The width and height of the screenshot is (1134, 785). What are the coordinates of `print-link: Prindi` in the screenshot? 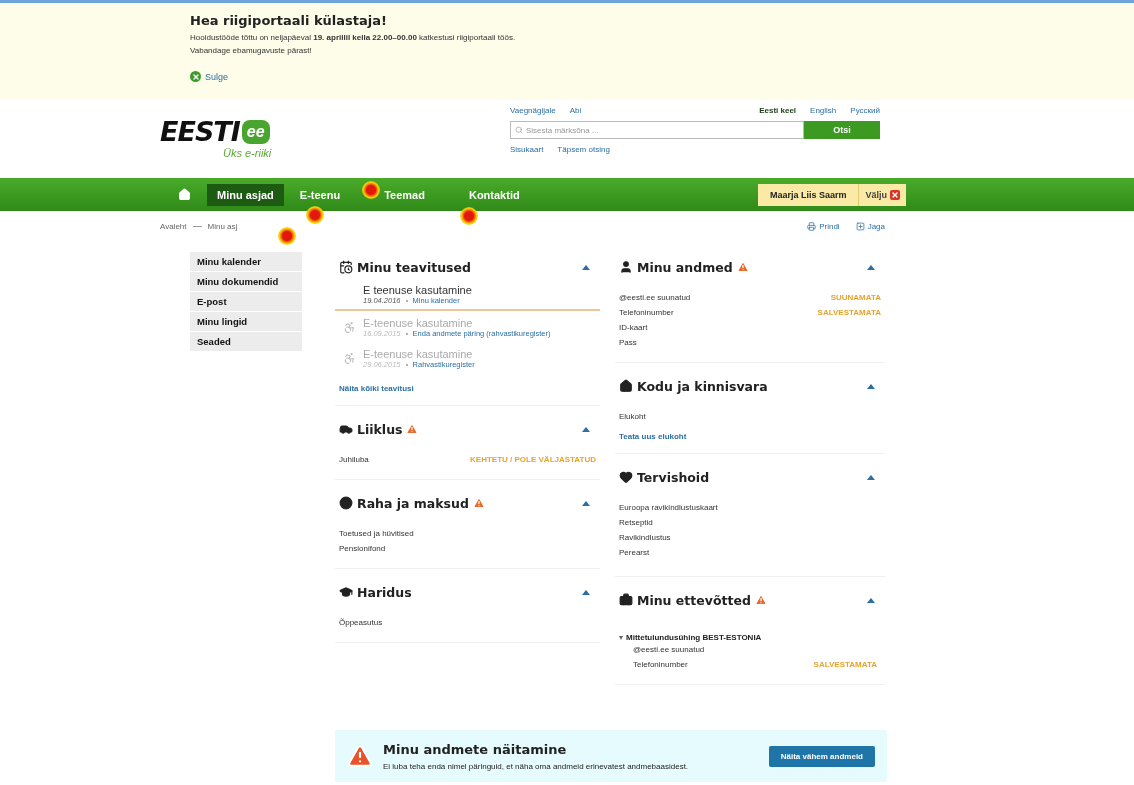 It's located at (823, 226).